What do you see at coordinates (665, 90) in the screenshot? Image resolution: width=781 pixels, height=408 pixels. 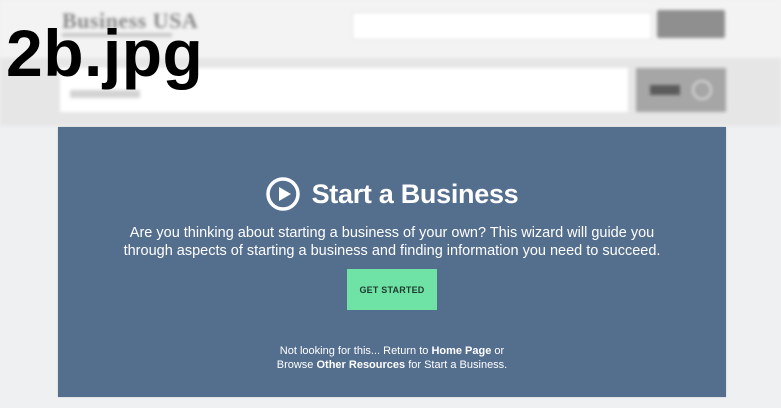 I see `secondary-button-label` at bounding box center [665, 90].